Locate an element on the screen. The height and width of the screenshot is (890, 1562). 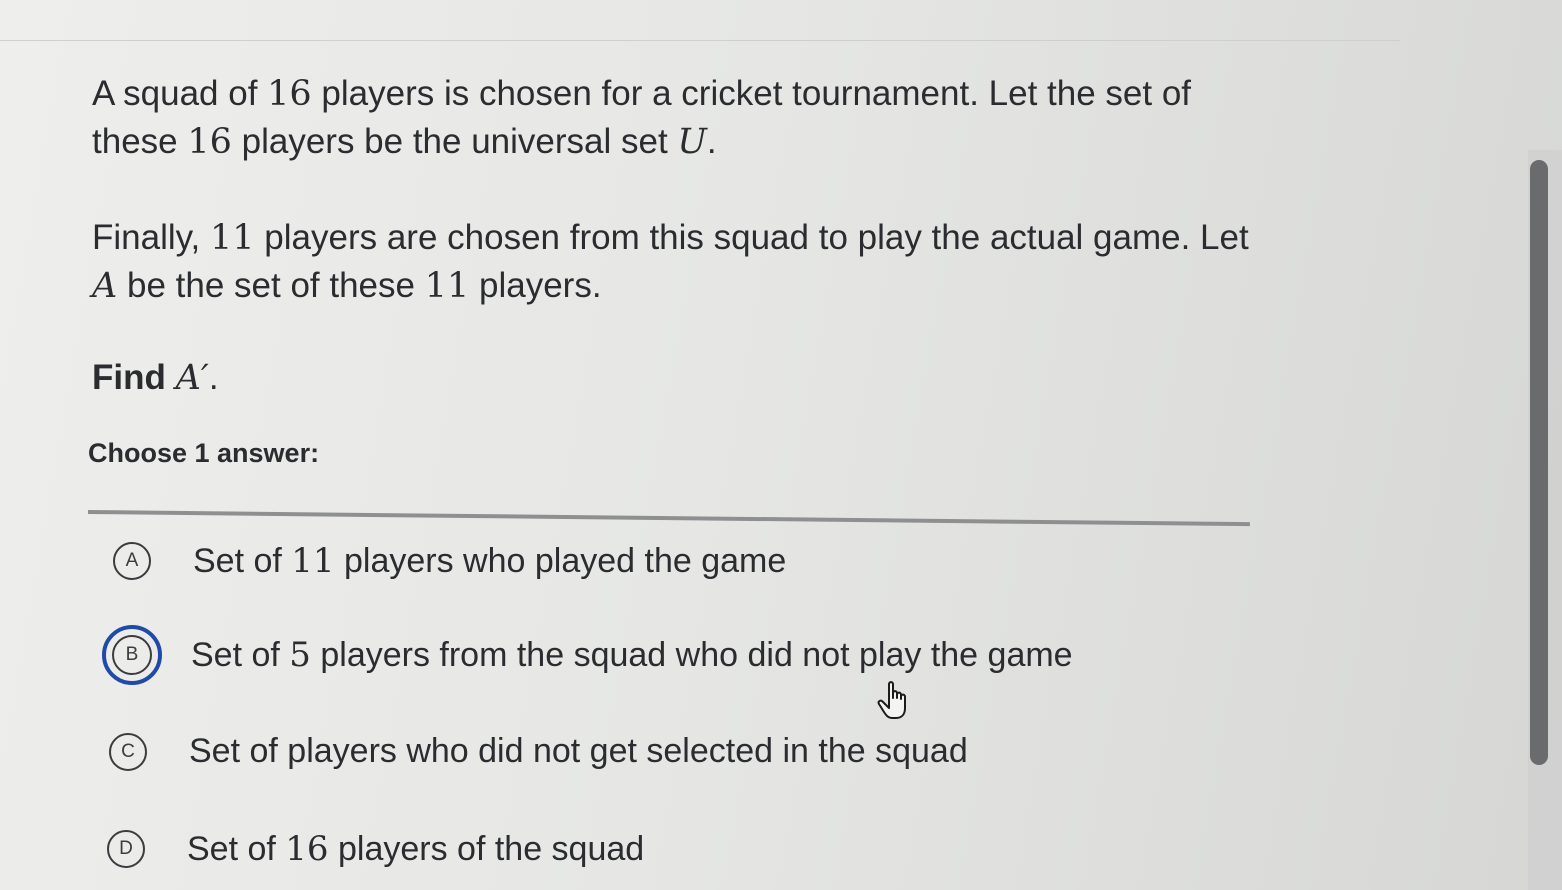
question-math: A is located at coordinates (105, 286).